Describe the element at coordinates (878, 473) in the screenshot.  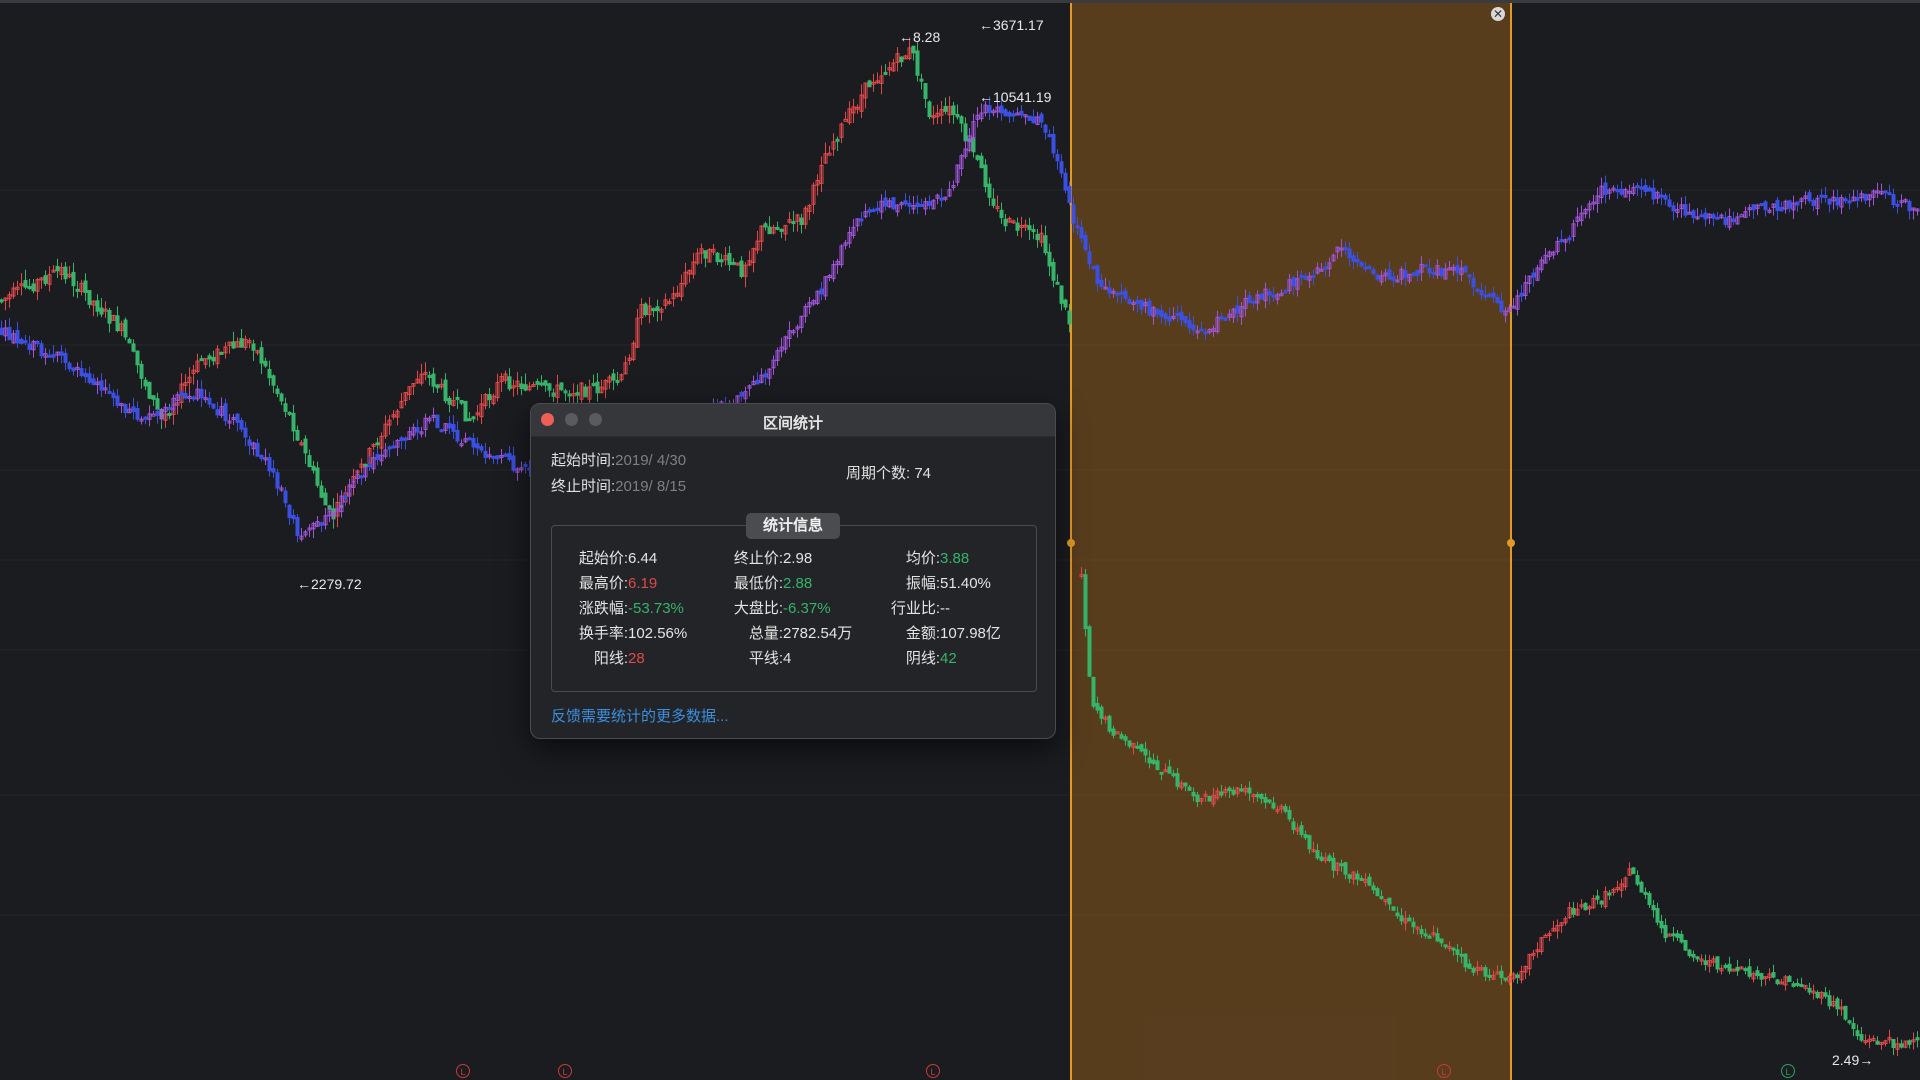
I see `periods-label: 周期个数:` at that location.